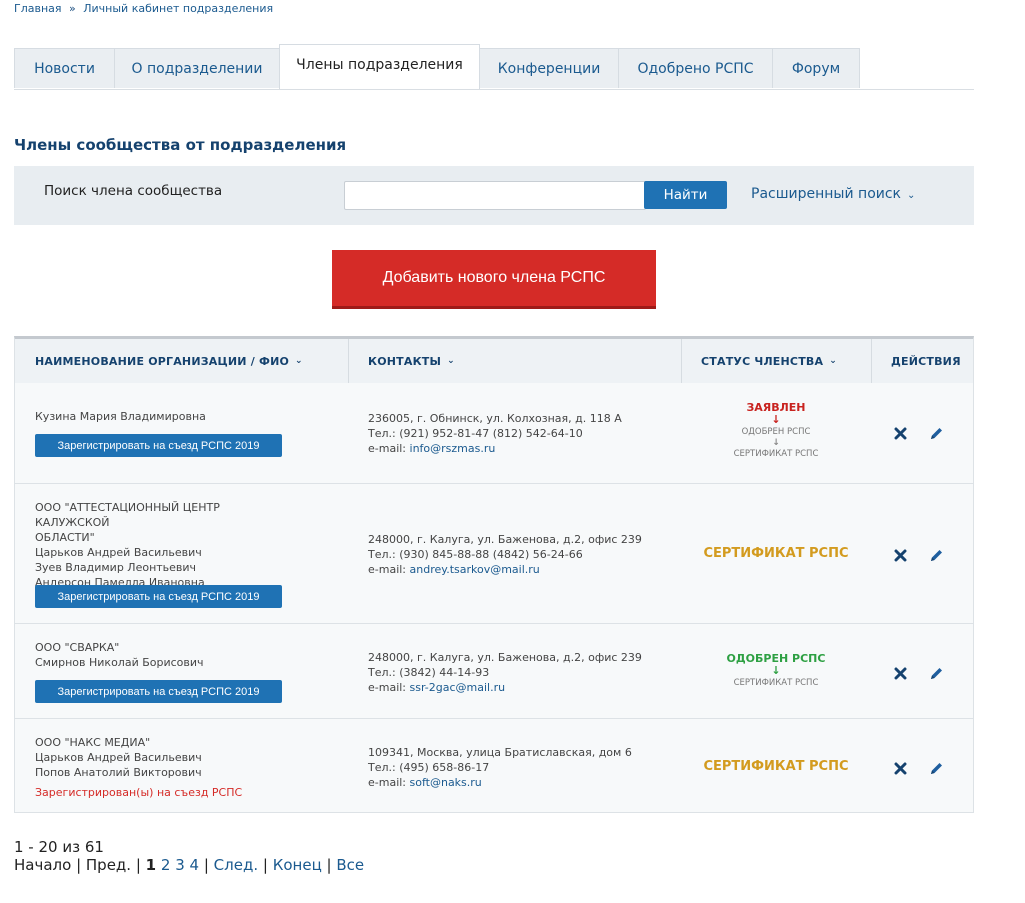  Describe the element at coordinates (180, 145) in the screenshot. I see `section-title: Члены сообщества от подразделения` at that location.